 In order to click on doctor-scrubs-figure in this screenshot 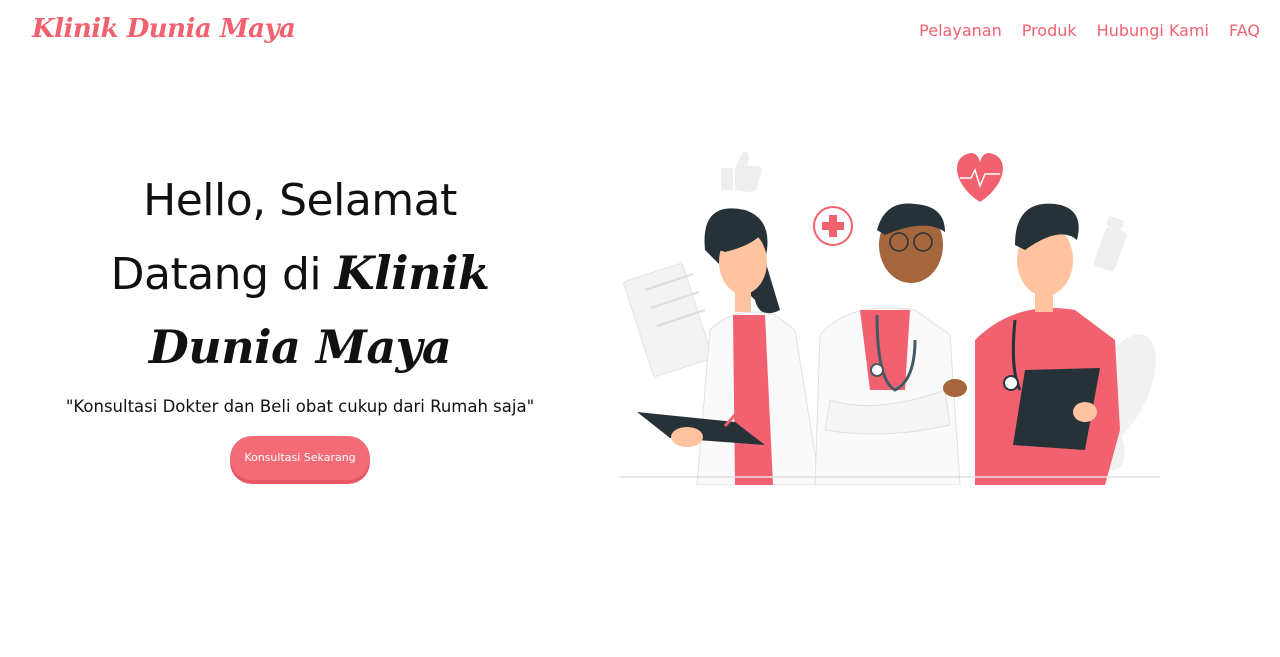, I will do `click(1047, 344)`.